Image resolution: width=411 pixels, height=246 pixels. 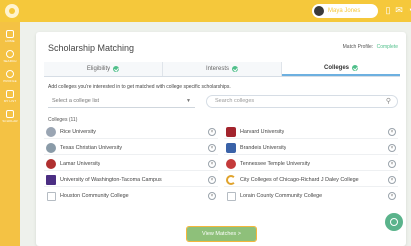 I want to click on match-profile-value: Complete, so click(x=387, y=47).